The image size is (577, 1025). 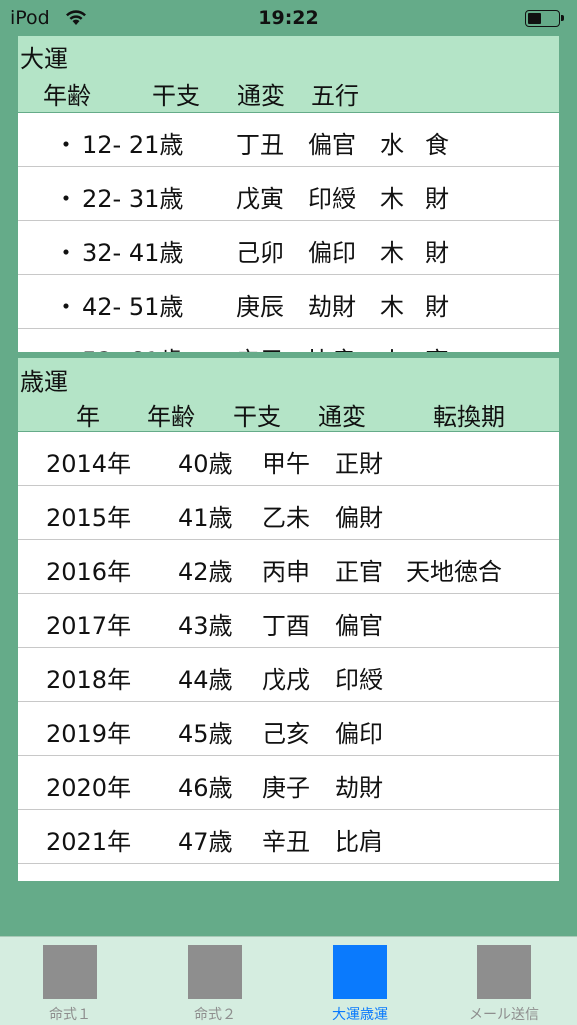 I want to click on saiun-year: 2016年, so click(x=89, y=572).